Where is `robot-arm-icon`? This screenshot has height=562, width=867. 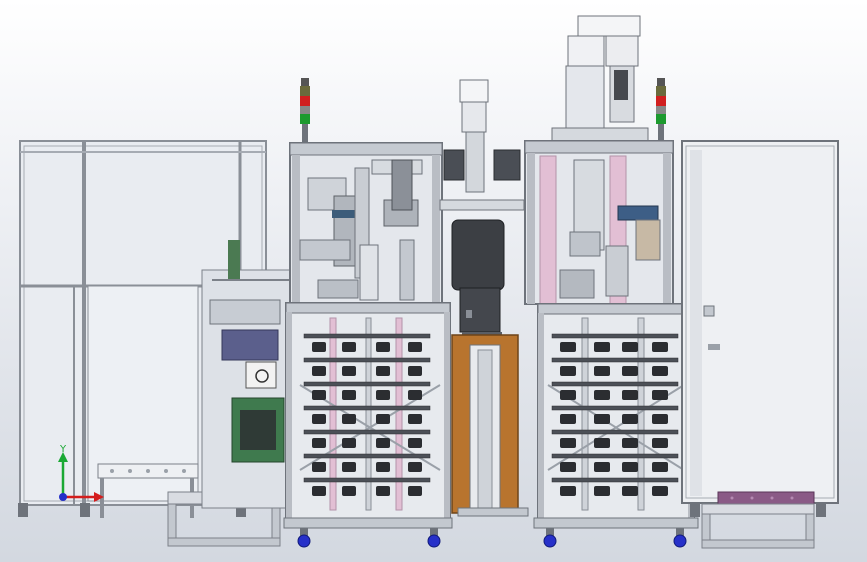
robot-arm-icon is located at coordinates (478, 281).